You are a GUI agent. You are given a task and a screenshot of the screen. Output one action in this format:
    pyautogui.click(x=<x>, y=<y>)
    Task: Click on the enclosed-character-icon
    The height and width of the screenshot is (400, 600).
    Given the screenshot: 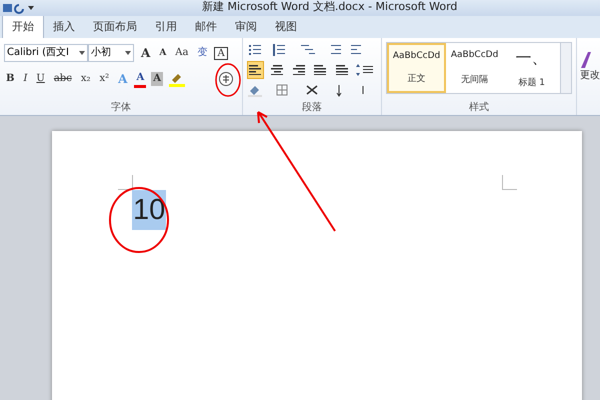 What is the action you would take?
    pyautogui.click(x=226, y=79)
    